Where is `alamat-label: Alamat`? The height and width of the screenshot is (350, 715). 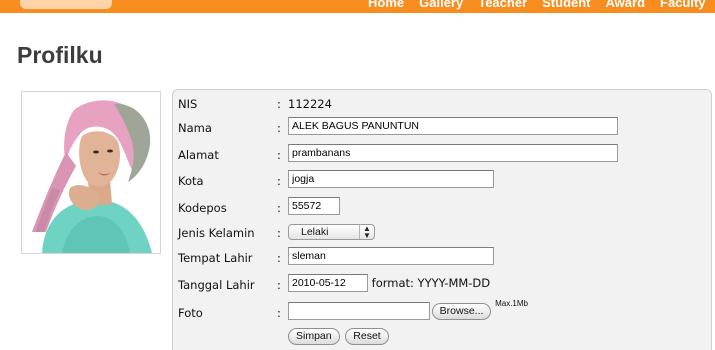
alamat-label: Alamat is located at coordinates (198, 155).